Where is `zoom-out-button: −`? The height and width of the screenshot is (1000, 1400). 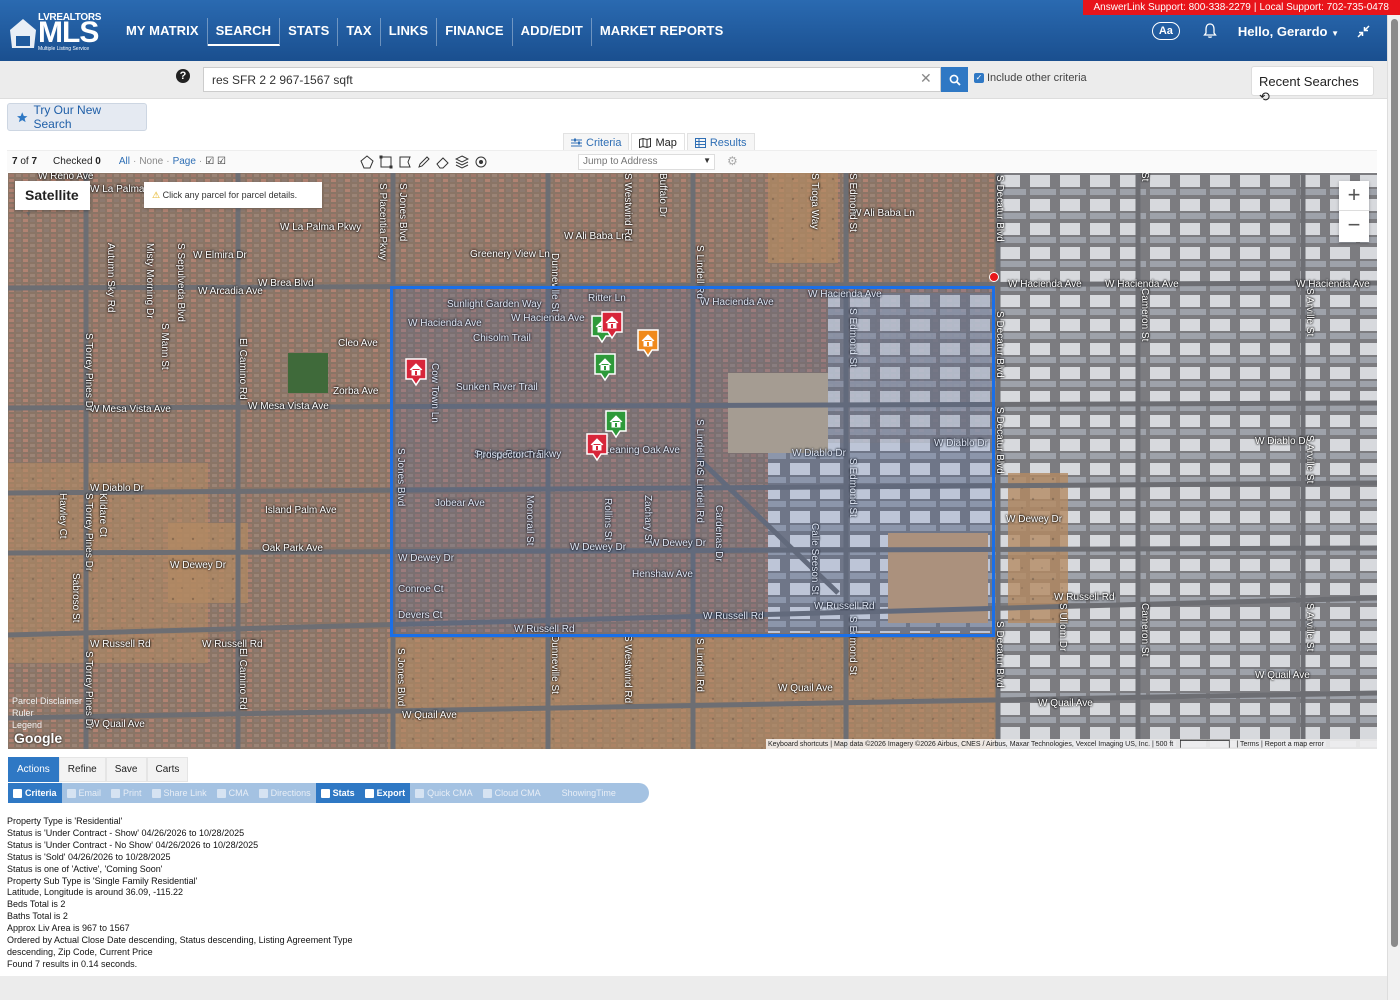 zoom-out-button: − is located at coordinates (1354, 226).